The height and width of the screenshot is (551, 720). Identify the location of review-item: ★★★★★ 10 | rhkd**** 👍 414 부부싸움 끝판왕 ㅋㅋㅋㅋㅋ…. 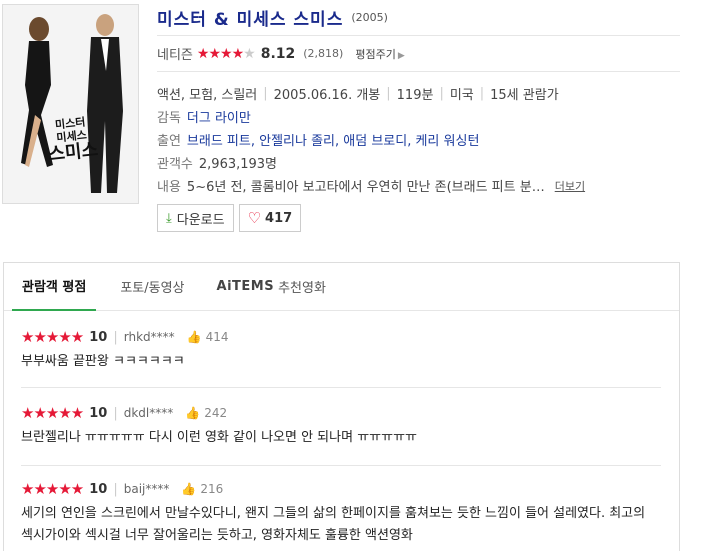
(341, 350).